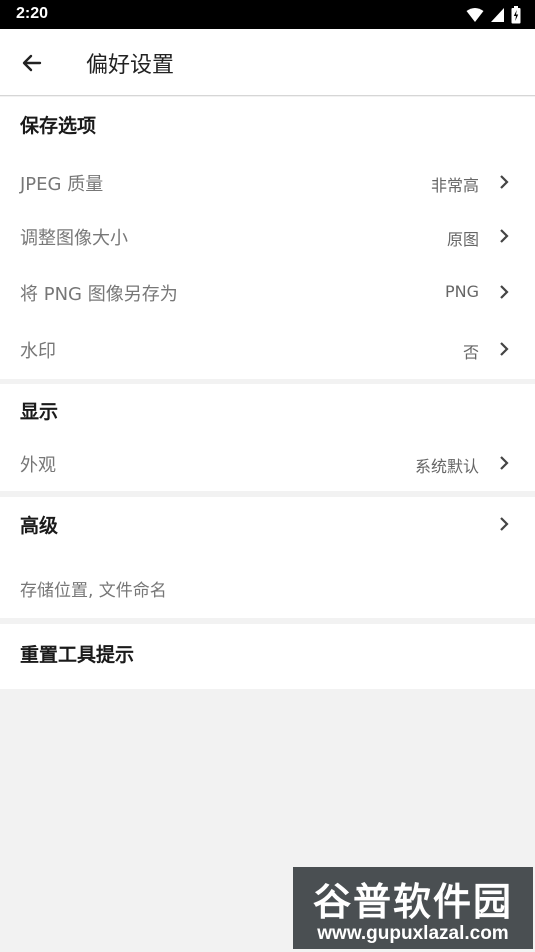  What do you see at coordinates (267, 463) in the screenshot?
I see `appearance-row: 外观 系统默认` at bounding box center [267, 463].